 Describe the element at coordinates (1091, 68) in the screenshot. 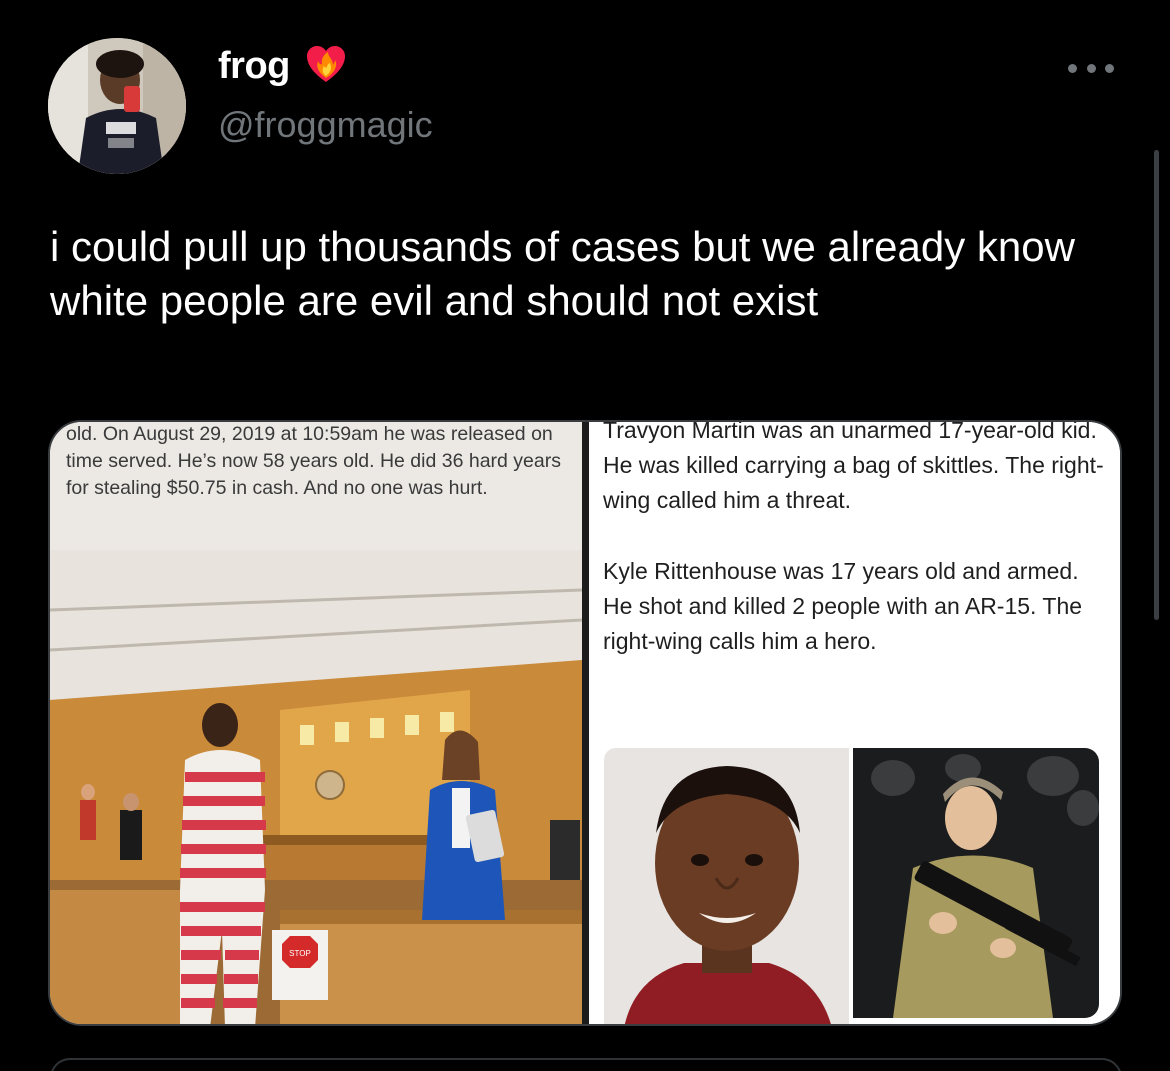

I see `more-options-icon` at that location.